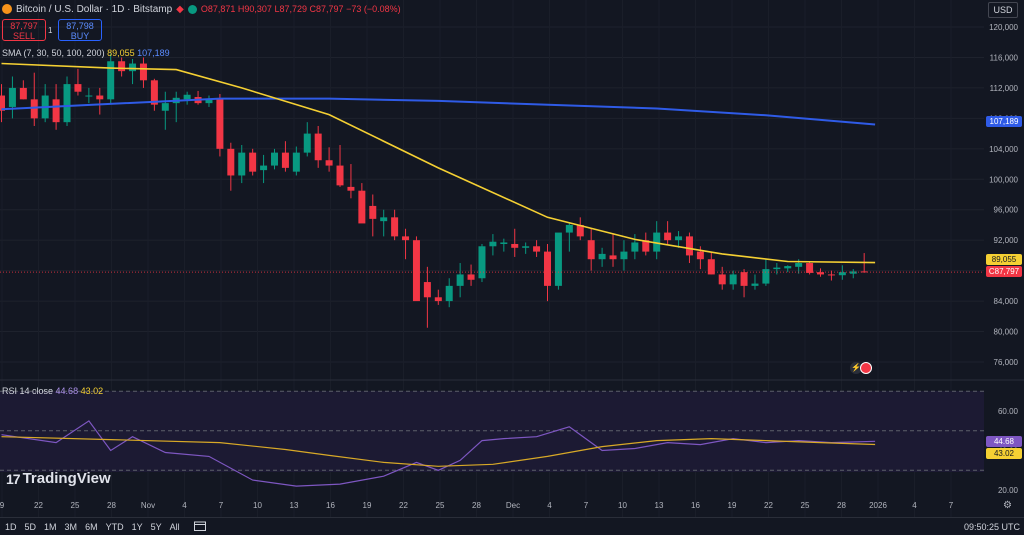 This screenshot has width=1024, height=535. I want to click on event-flag-icons: ⚡, so click(861, 368).